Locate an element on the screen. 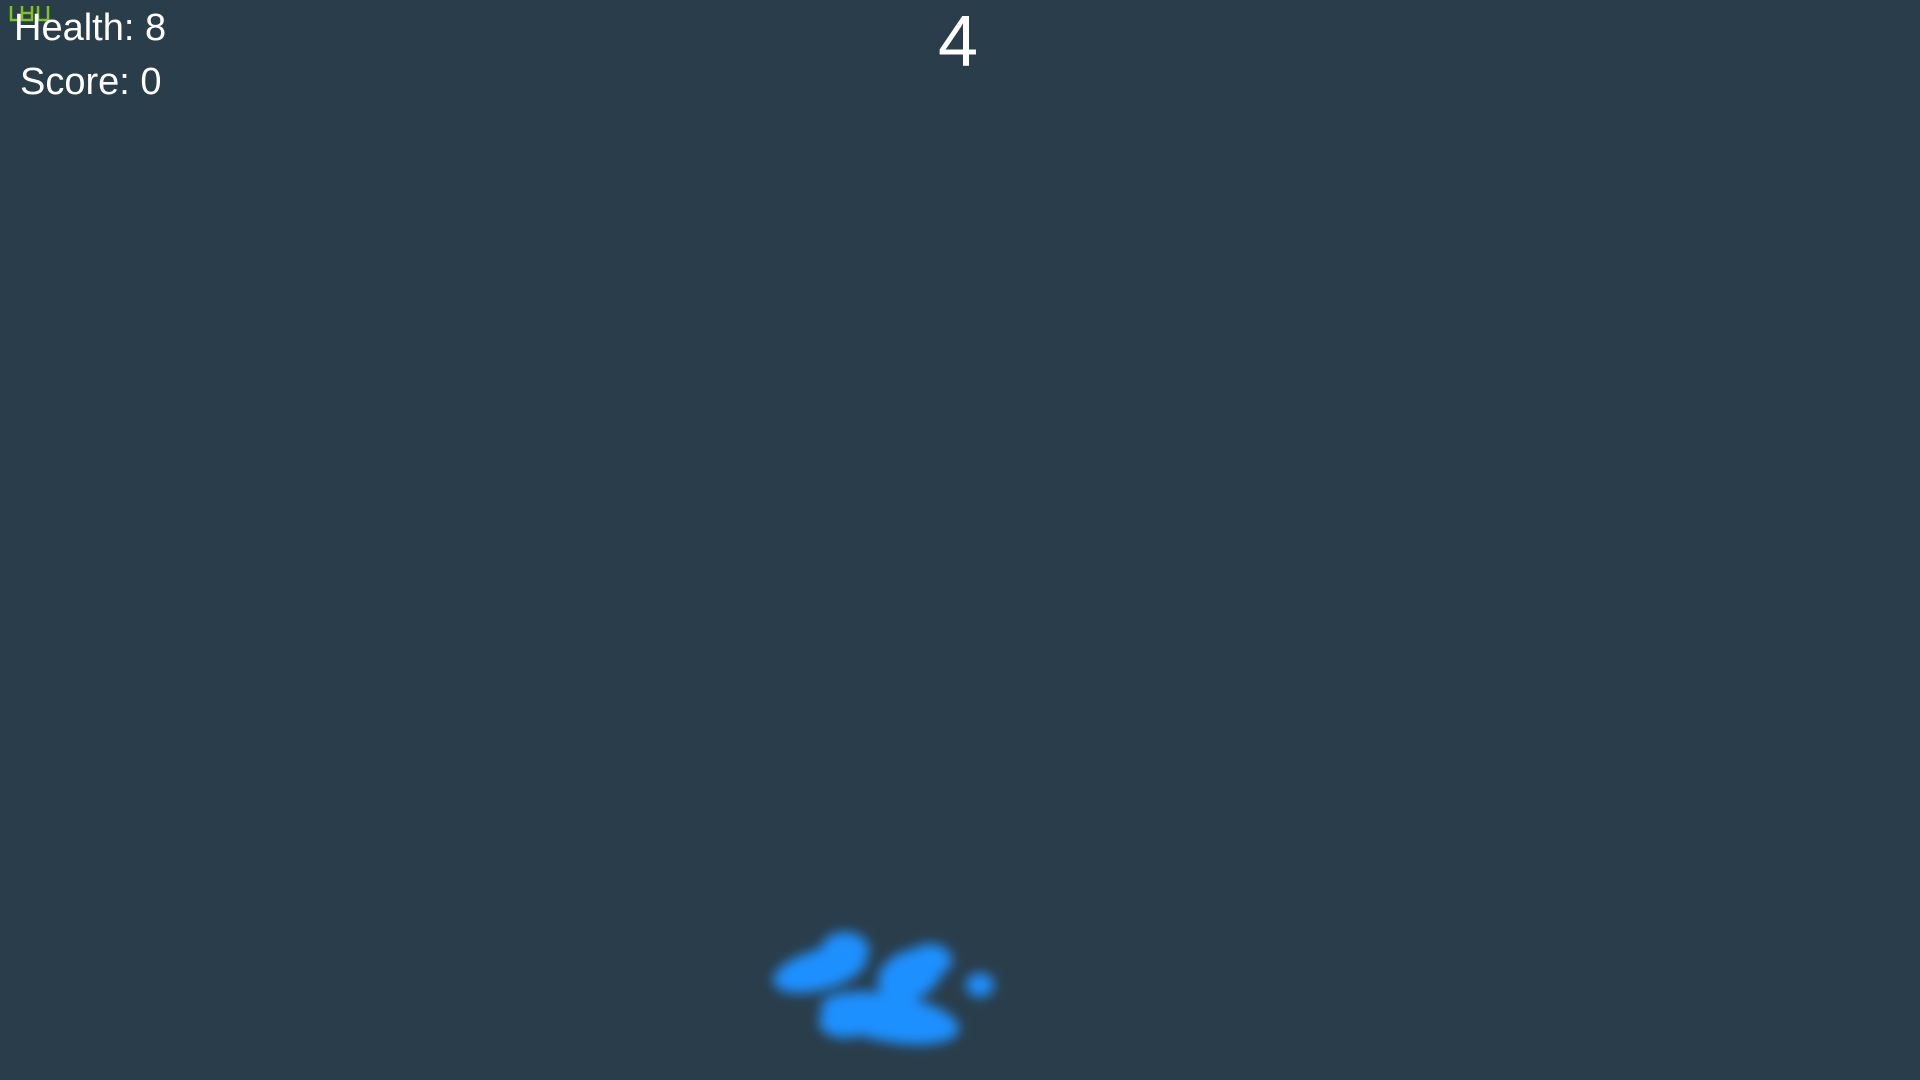 The width and height of the screenshot is (1920, 1080). countdown-timer: 4 is located at coordinates (958, 42).